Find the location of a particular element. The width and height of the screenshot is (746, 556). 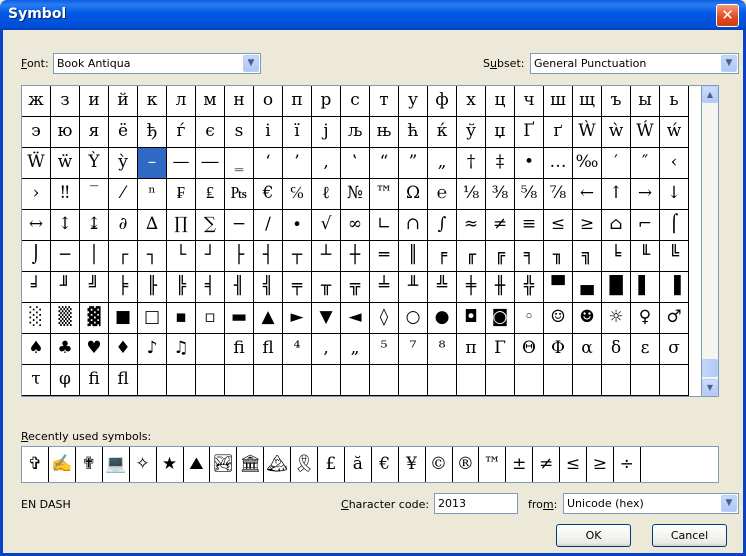

symbol-cell: ▄ is located at coordinates (587, 287).